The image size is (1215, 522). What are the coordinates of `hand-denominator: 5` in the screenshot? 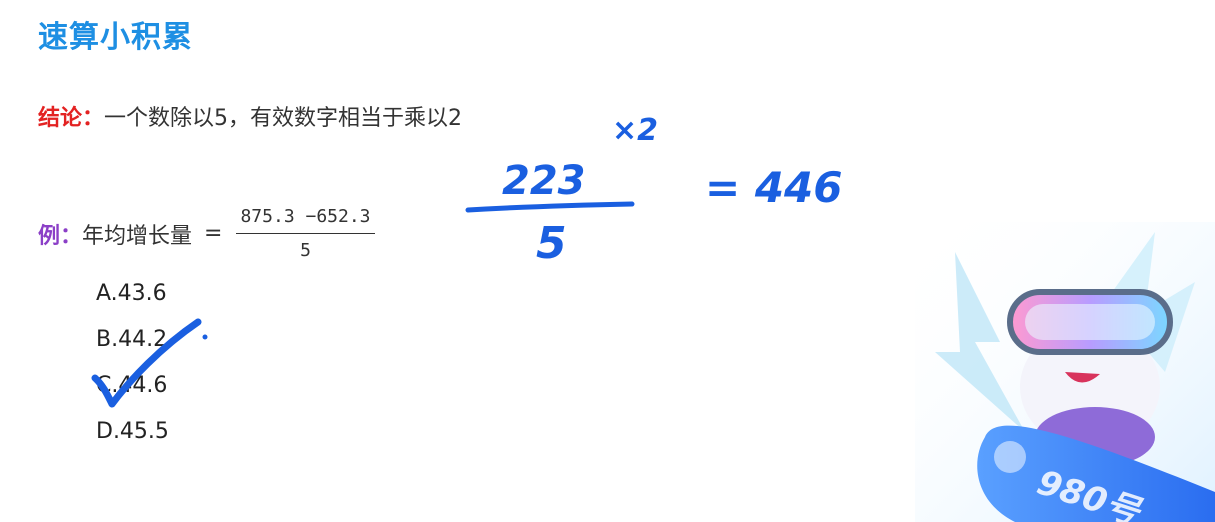 It's located at (551, 243).